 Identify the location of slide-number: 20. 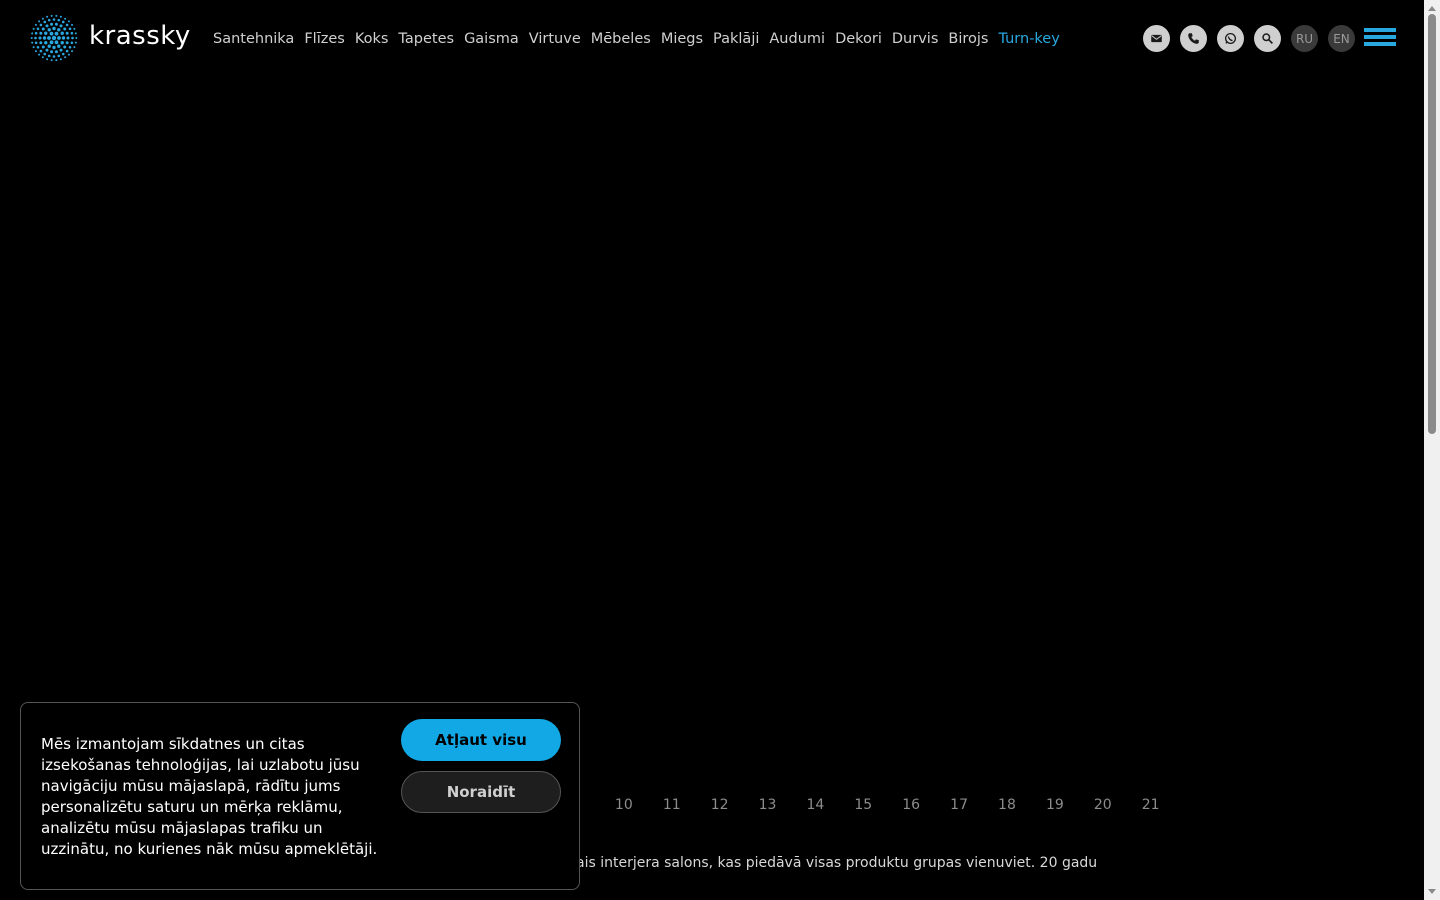
(1103, 805).